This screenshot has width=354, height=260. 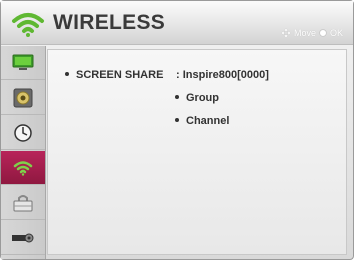 I want to click on sidebar-item-option, so click(x=23, y=238).